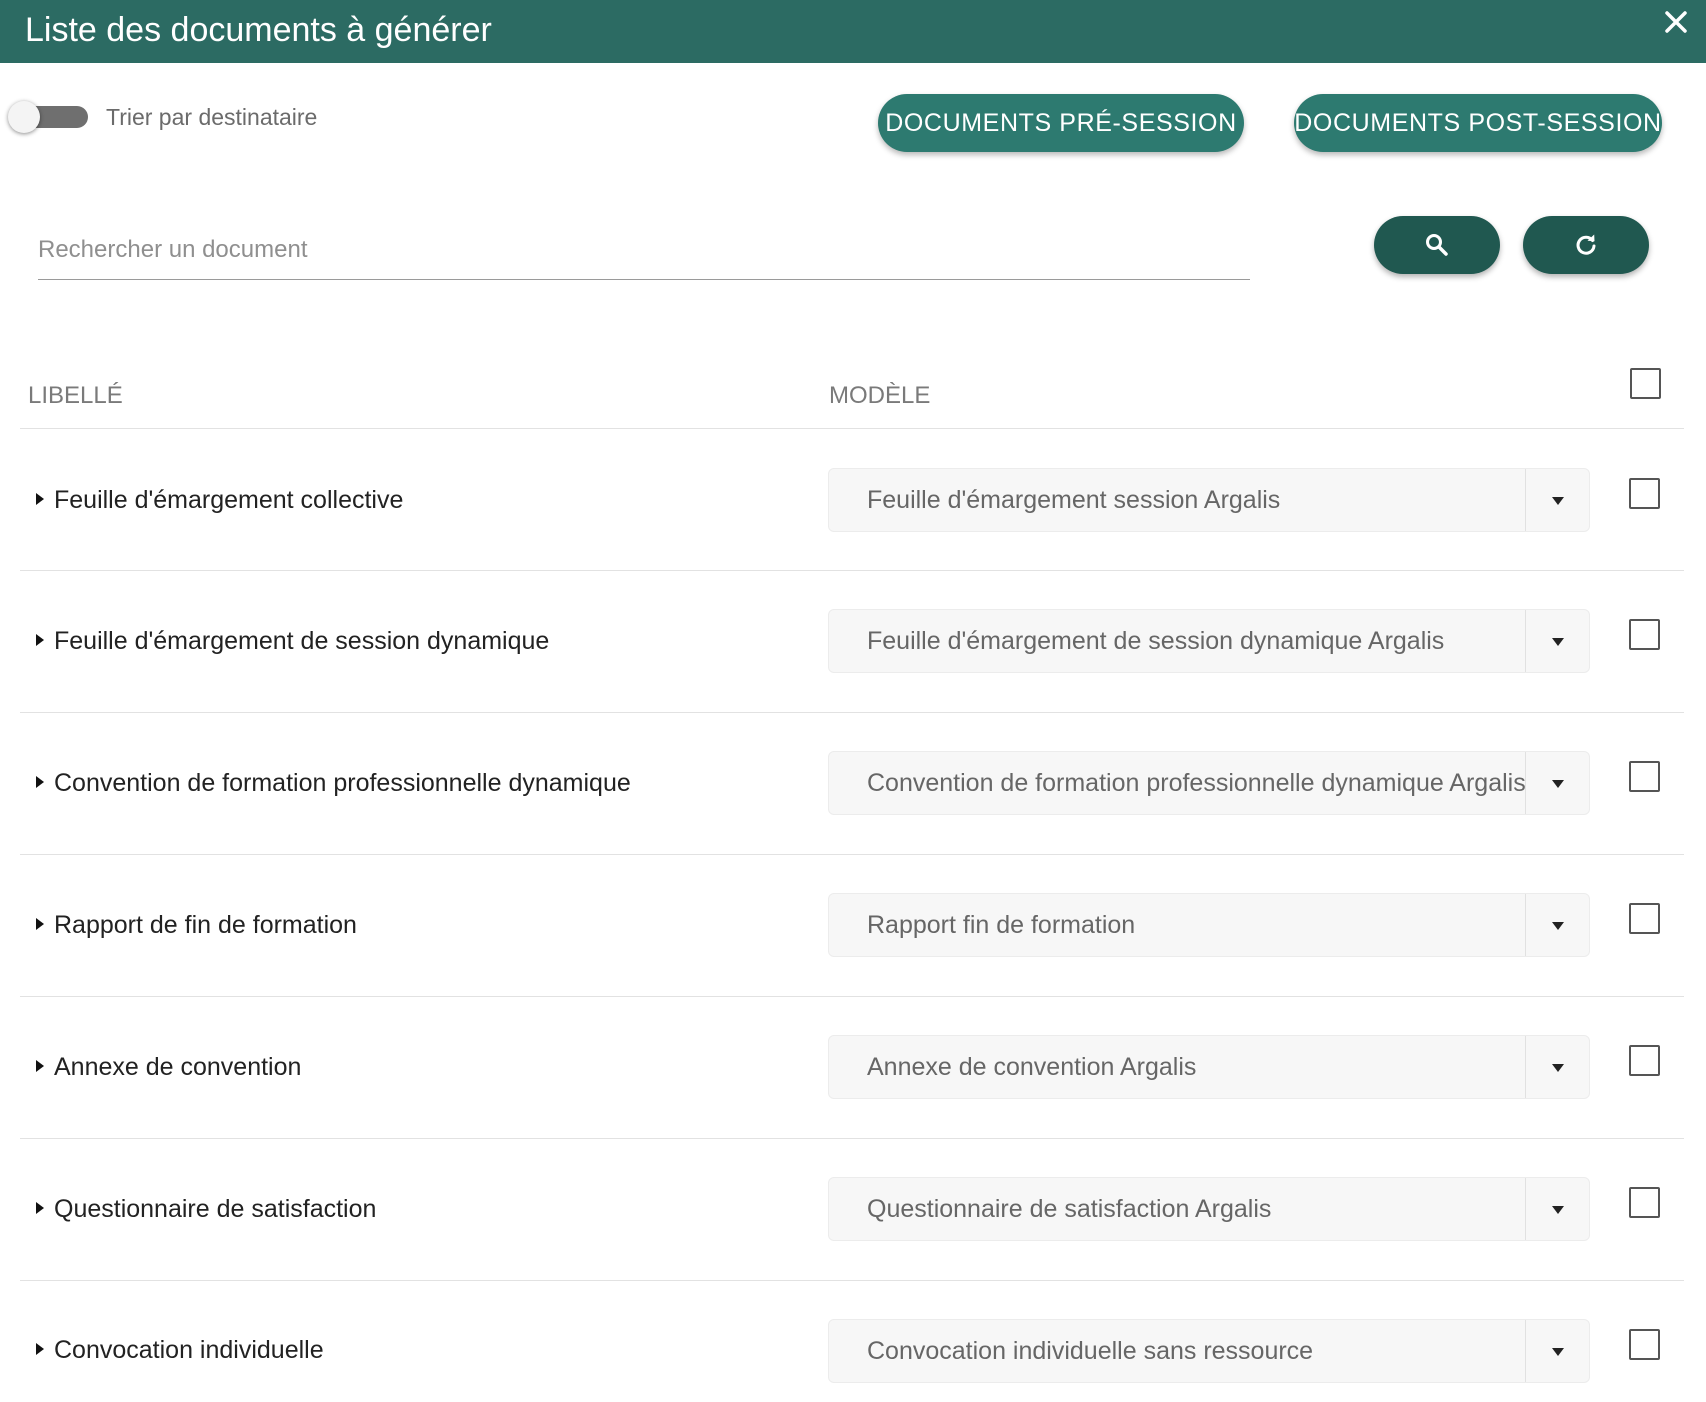 The width and height of the screenshot is (1706, 1402). What do you see at coordinates (168, 1067) in the screenshot?
I see `document-row-label: Annexe de convention` at bounding box center [168, 1067].